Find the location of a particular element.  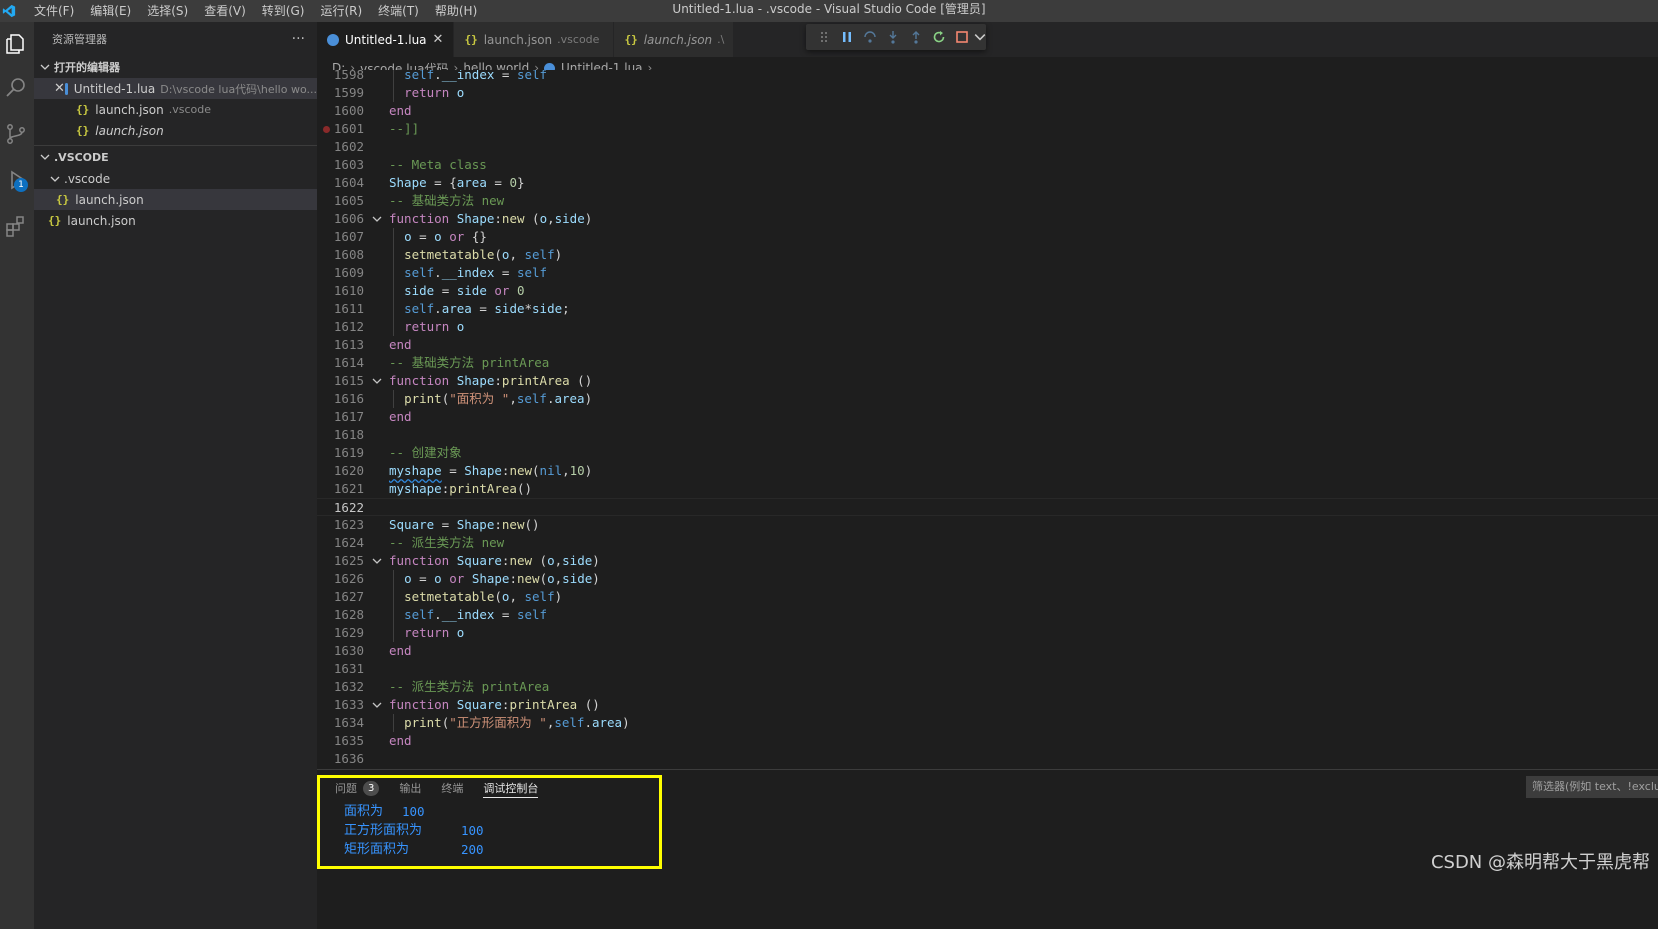

search-icon is located at coordinates (16, 88).